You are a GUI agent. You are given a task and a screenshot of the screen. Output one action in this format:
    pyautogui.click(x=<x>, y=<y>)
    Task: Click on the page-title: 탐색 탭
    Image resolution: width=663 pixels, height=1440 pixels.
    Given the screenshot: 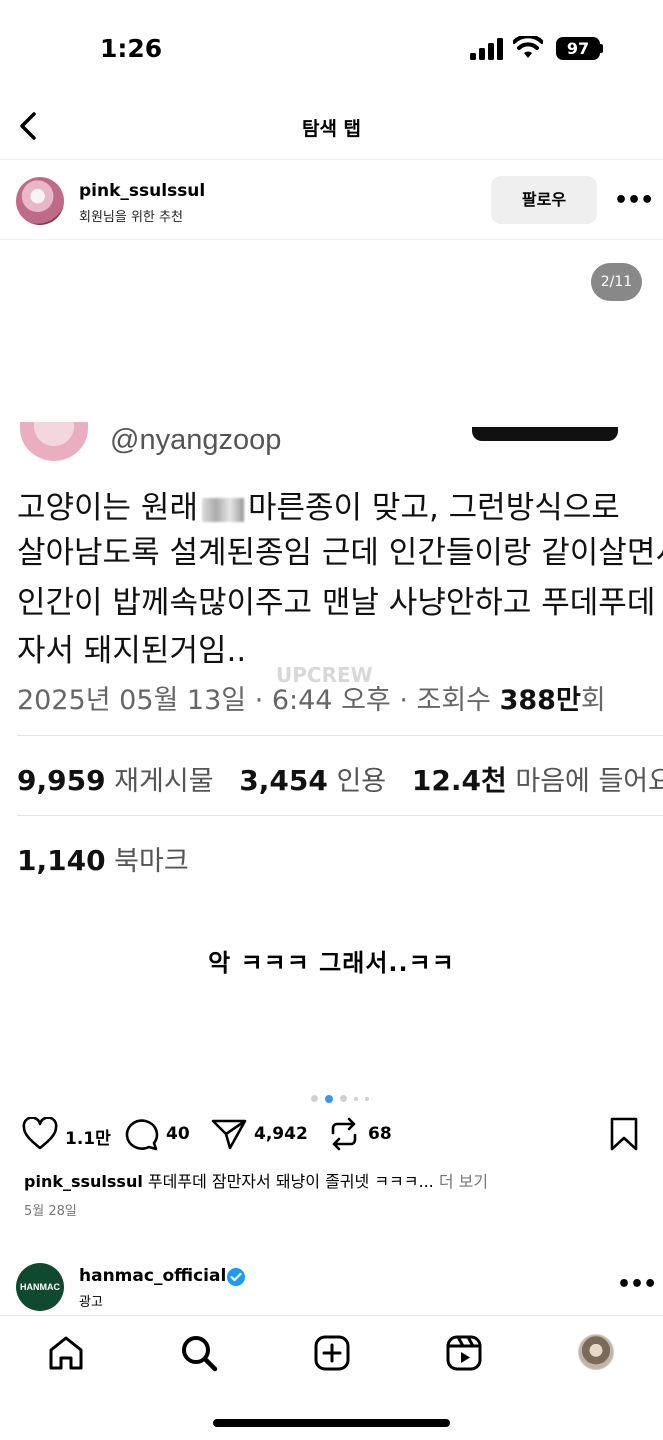 What is the action you would take?
    pyautogui.click(x=331, y=129)
    